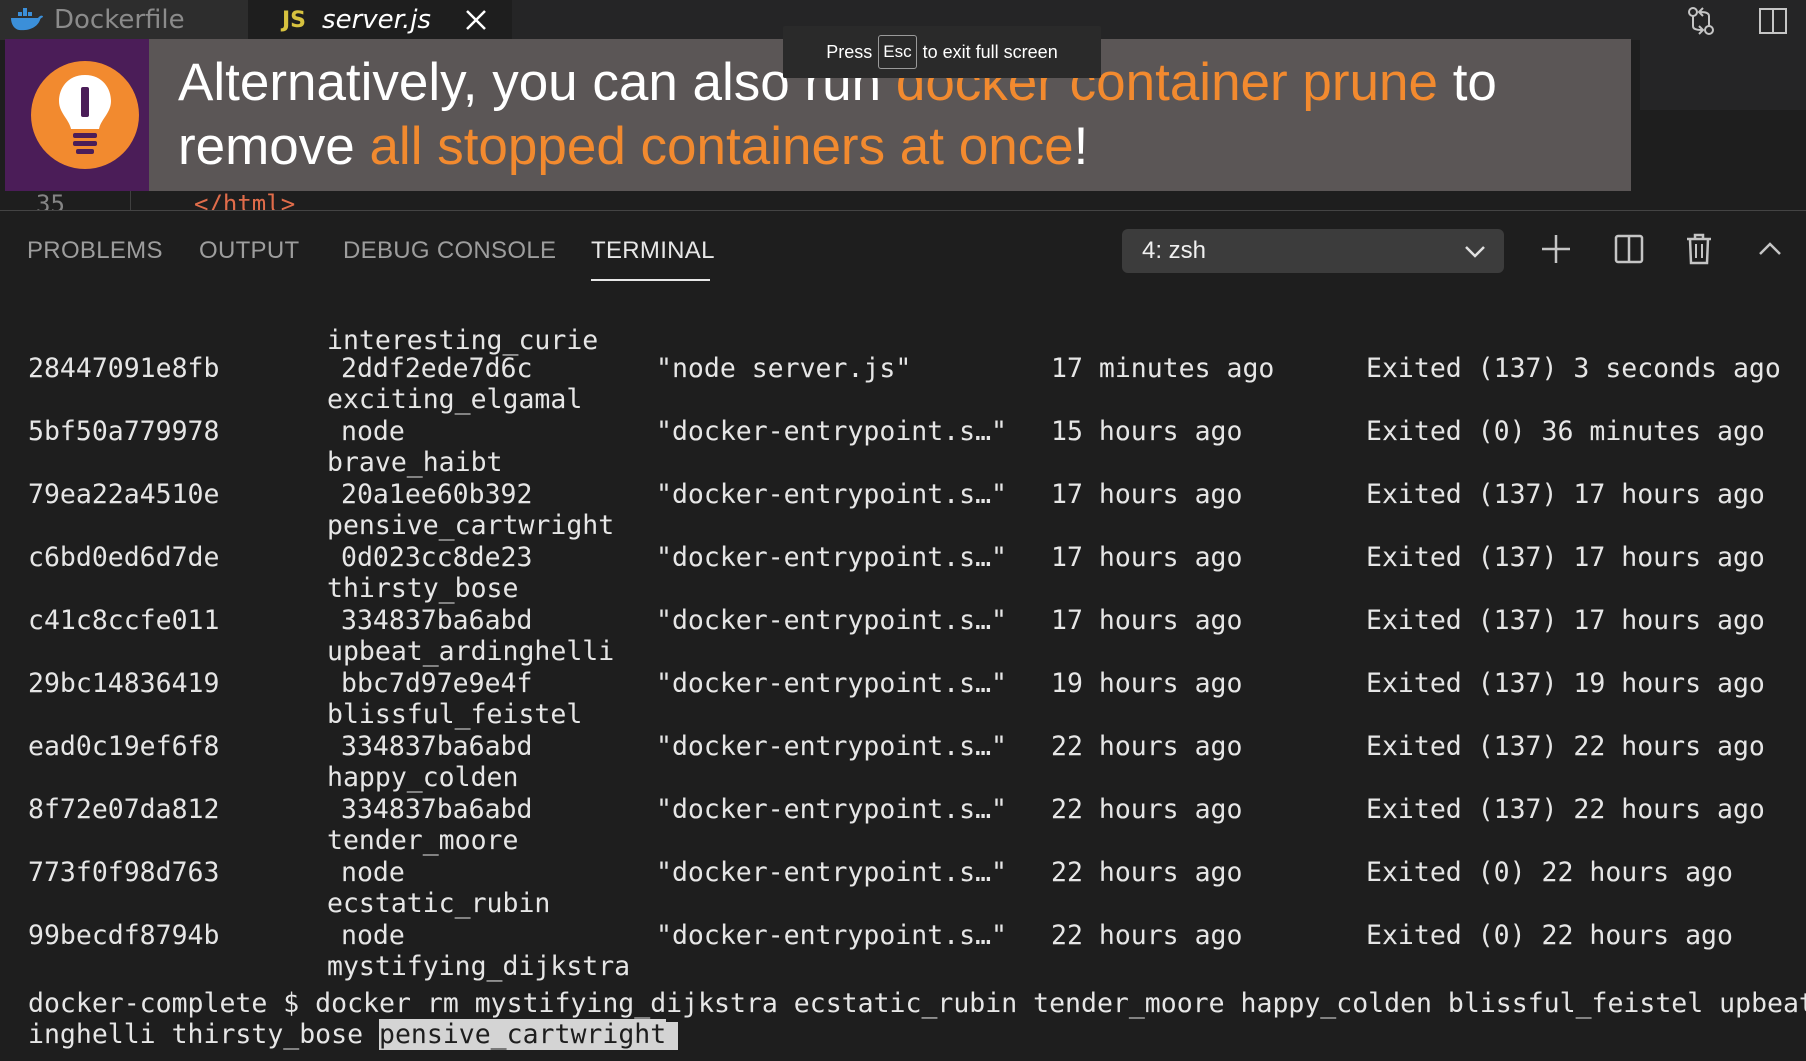  I want to click on terminal-name-line: interesting_curie, so click(463, 340).